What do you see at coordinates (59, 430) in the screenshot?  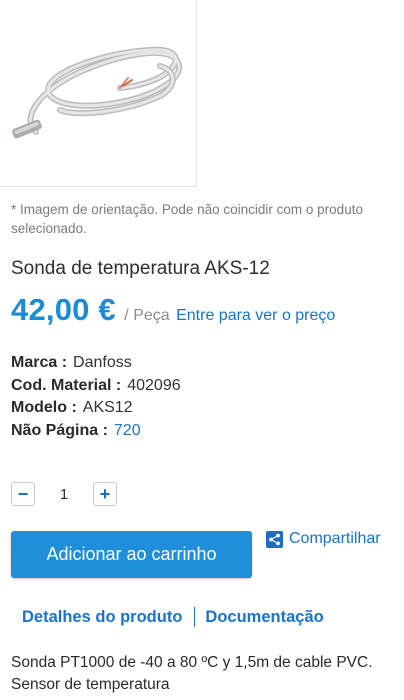 I see `spec-label: Não Página :` at bounding box center [59, 430].